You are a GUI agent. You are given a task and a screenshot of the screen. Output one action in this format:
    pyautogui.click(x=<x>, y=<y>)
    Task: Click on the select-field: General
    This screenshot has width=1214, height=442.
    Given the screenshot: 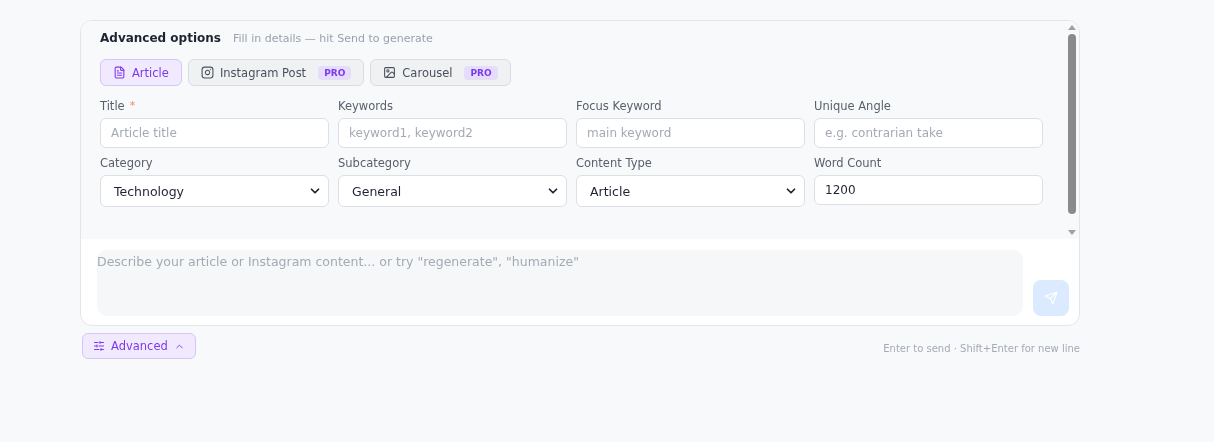 What is the action you would take?
    pyautogui.click(x=452, y=191)
    